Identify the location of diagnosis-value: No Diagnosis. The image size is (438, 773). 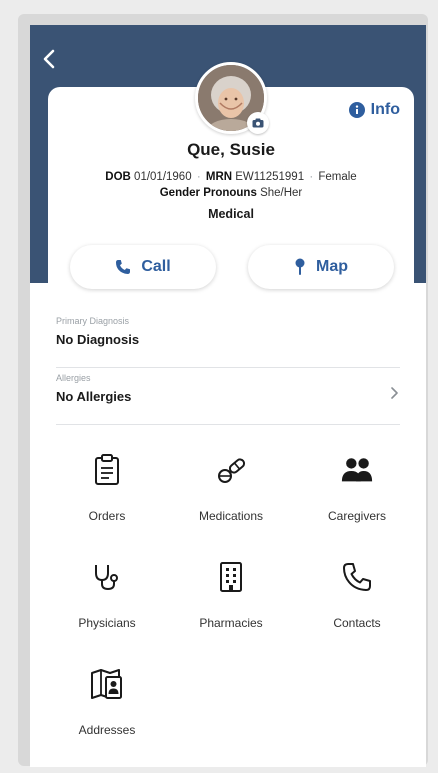
(98, 339).